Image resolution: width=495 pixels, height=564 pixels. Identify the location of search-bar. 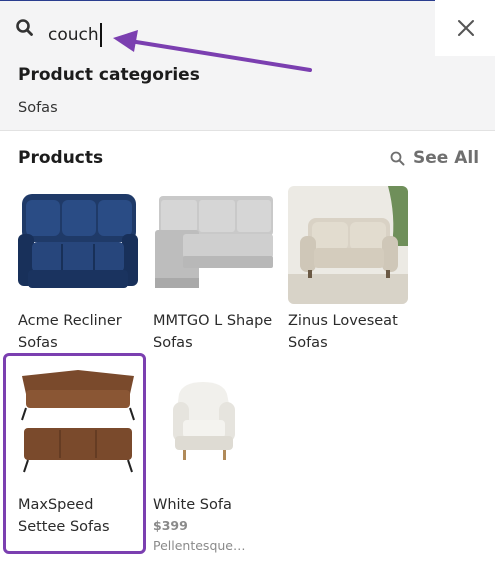
(217, 28).